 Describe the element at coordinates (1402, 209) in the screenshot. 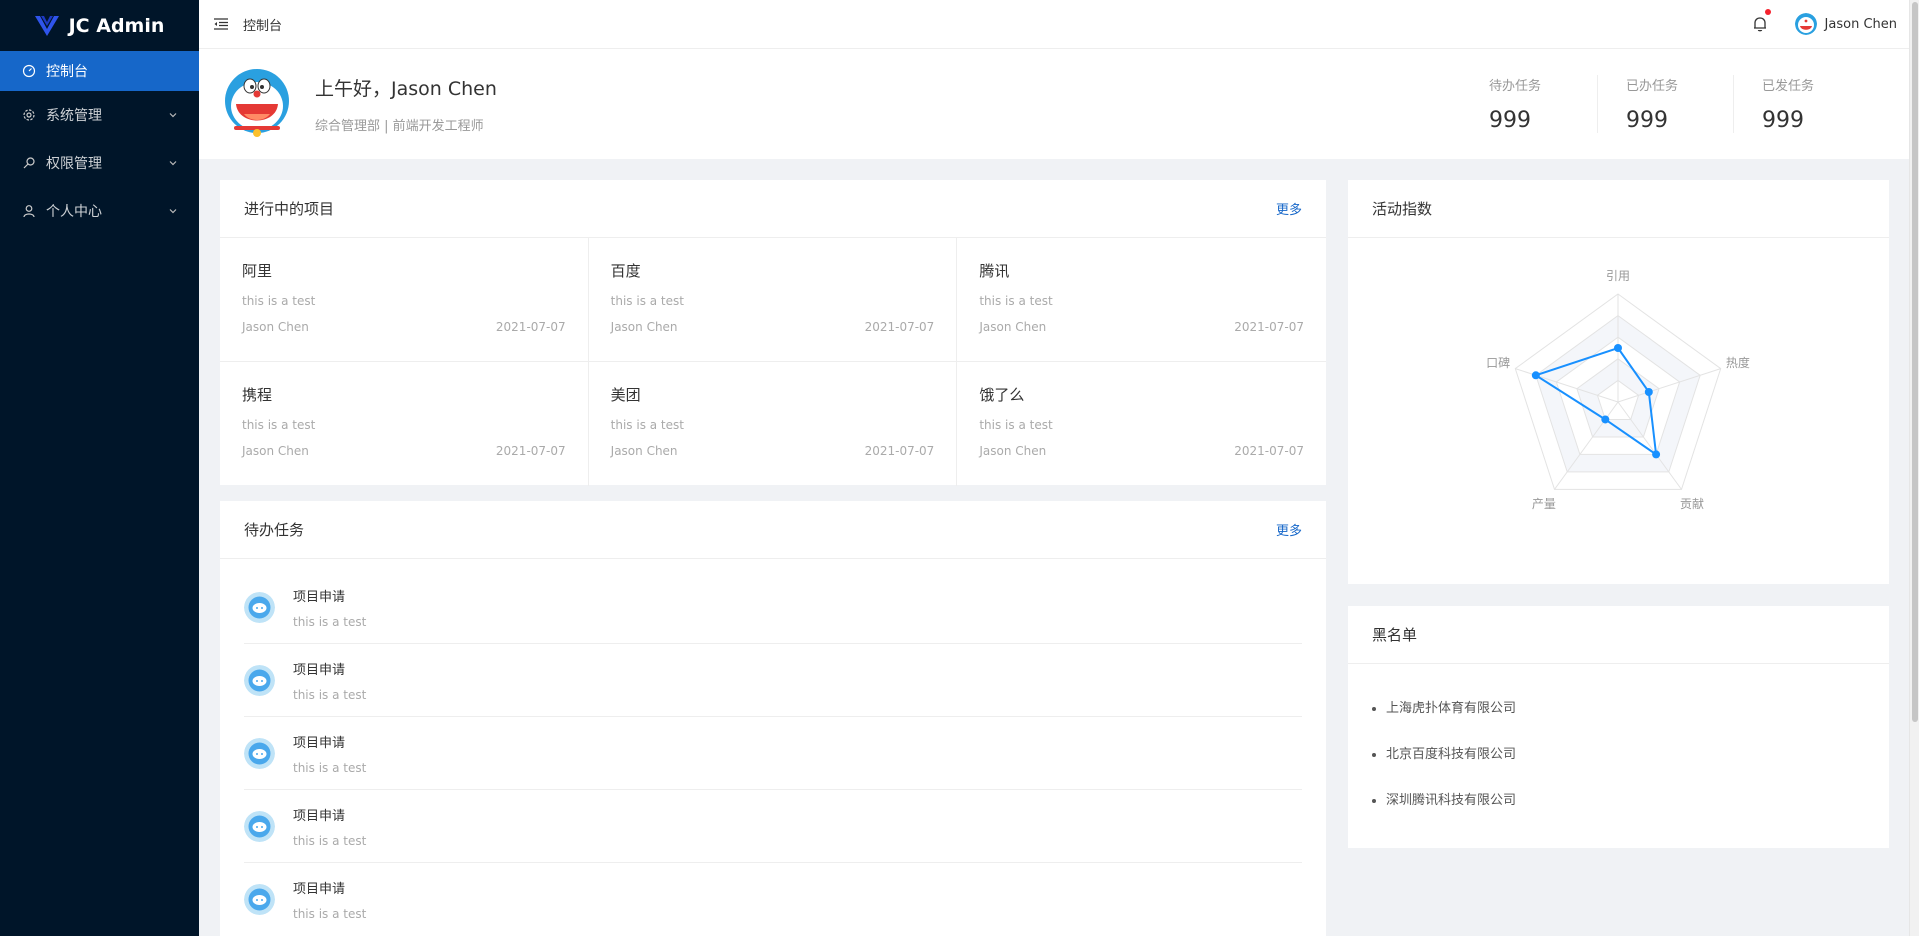

I see `card-title: 活动指数` at that location.